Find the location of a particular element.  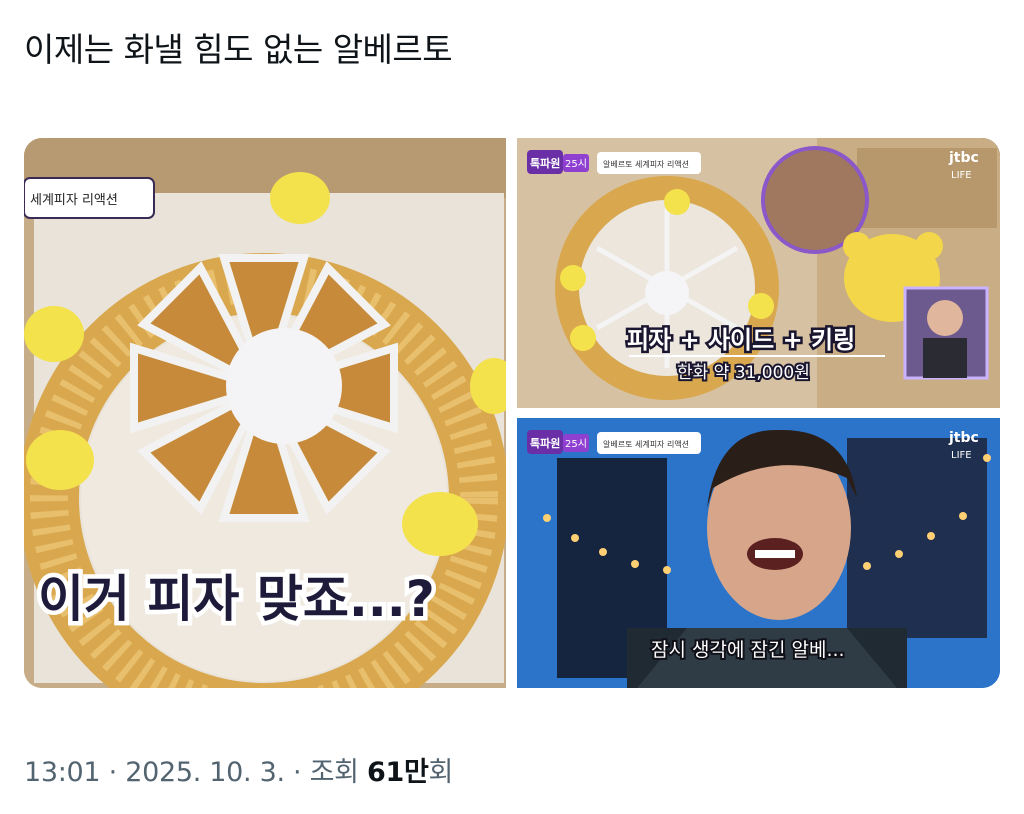

views-label: 조회 is located at coordinates (334, 772).